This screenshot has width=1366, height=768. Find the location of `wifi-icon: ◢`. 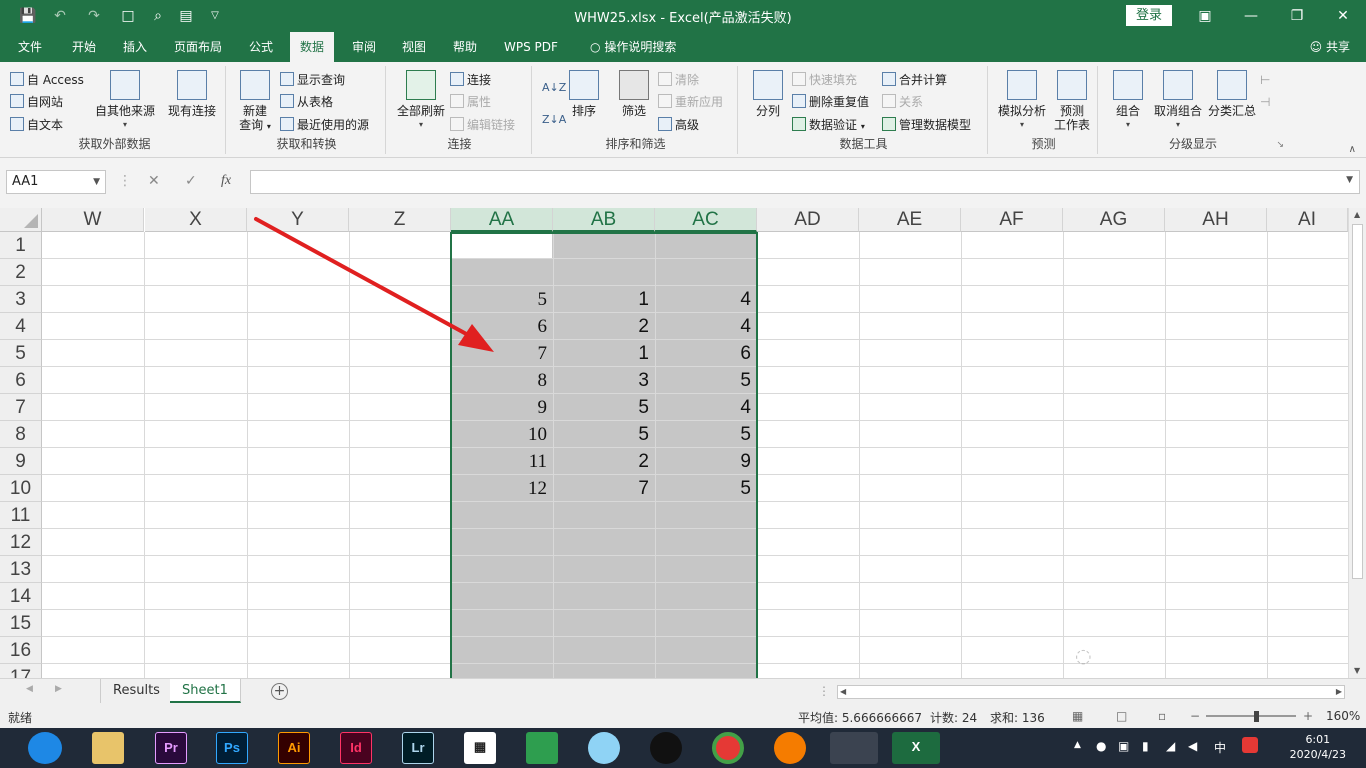

wifi-icon: ◢ is located at coordinates (1170, 746).